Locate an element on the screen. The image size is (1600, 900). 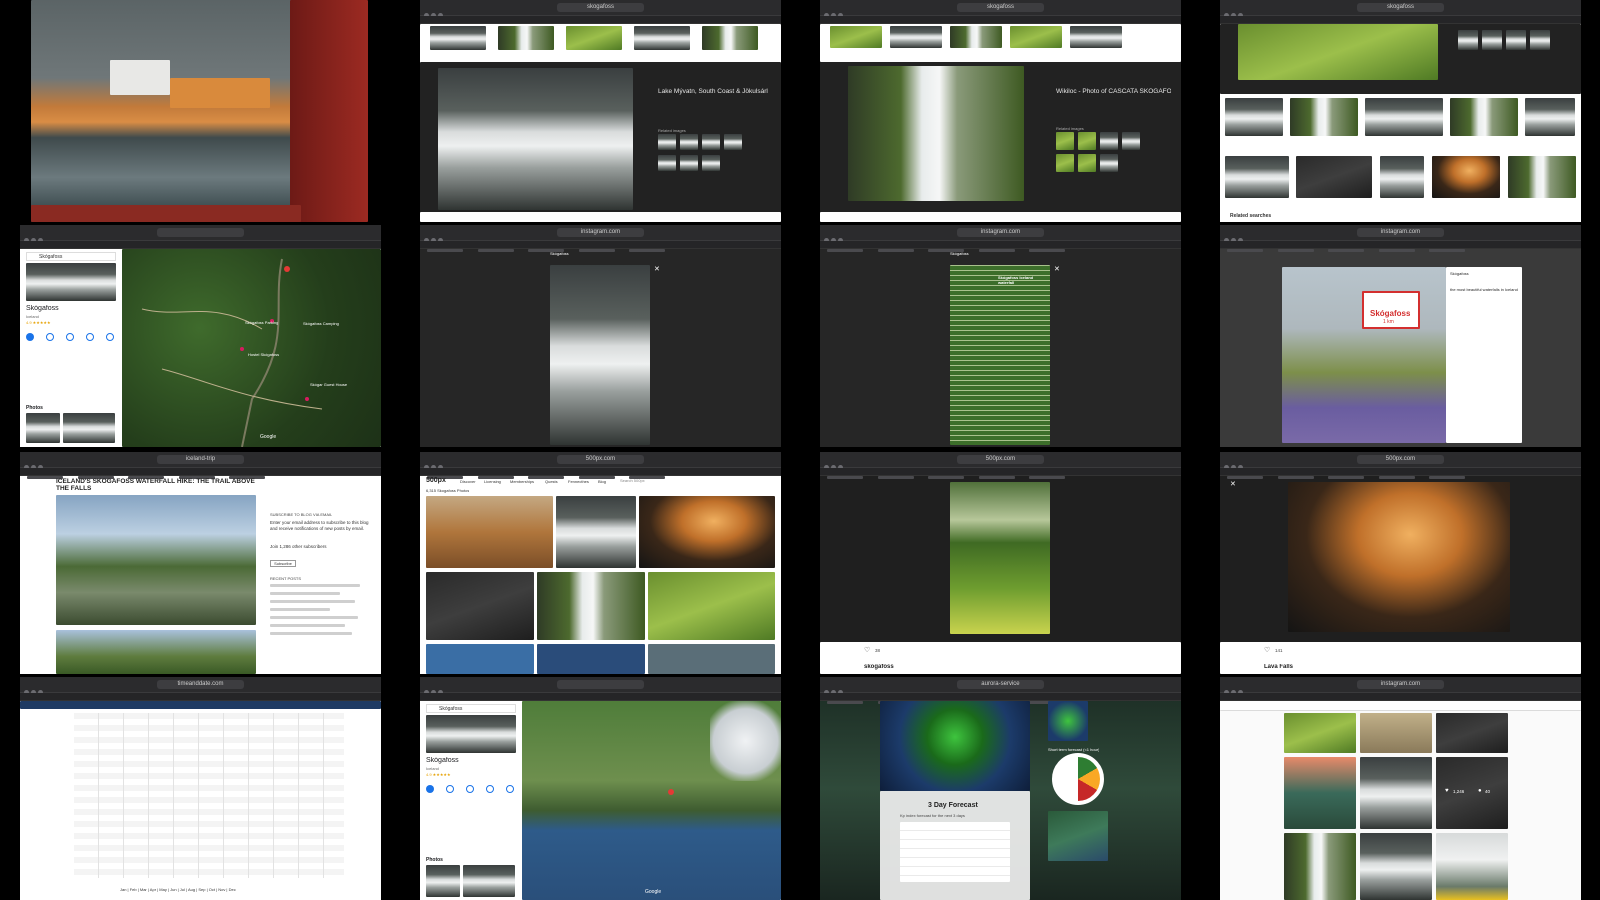
address-bar: aurora-service is located at coordinates (1000, 684).